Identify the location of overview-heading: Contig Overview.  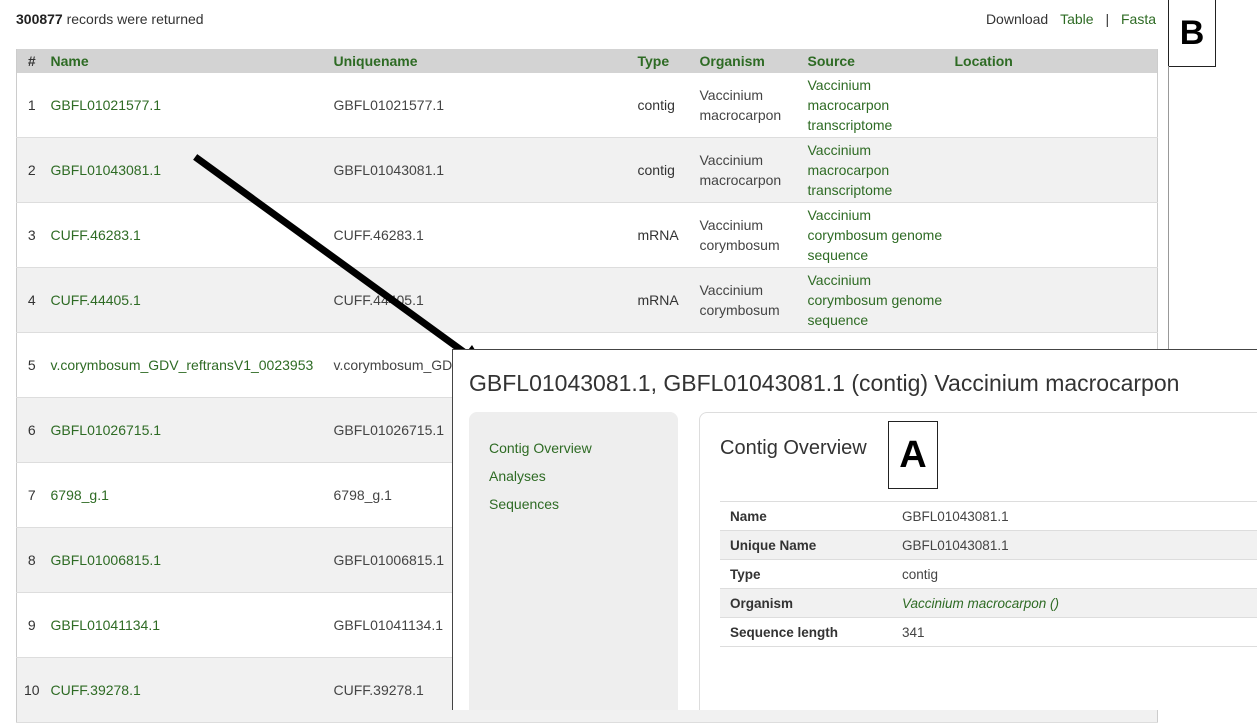
(793, 448).